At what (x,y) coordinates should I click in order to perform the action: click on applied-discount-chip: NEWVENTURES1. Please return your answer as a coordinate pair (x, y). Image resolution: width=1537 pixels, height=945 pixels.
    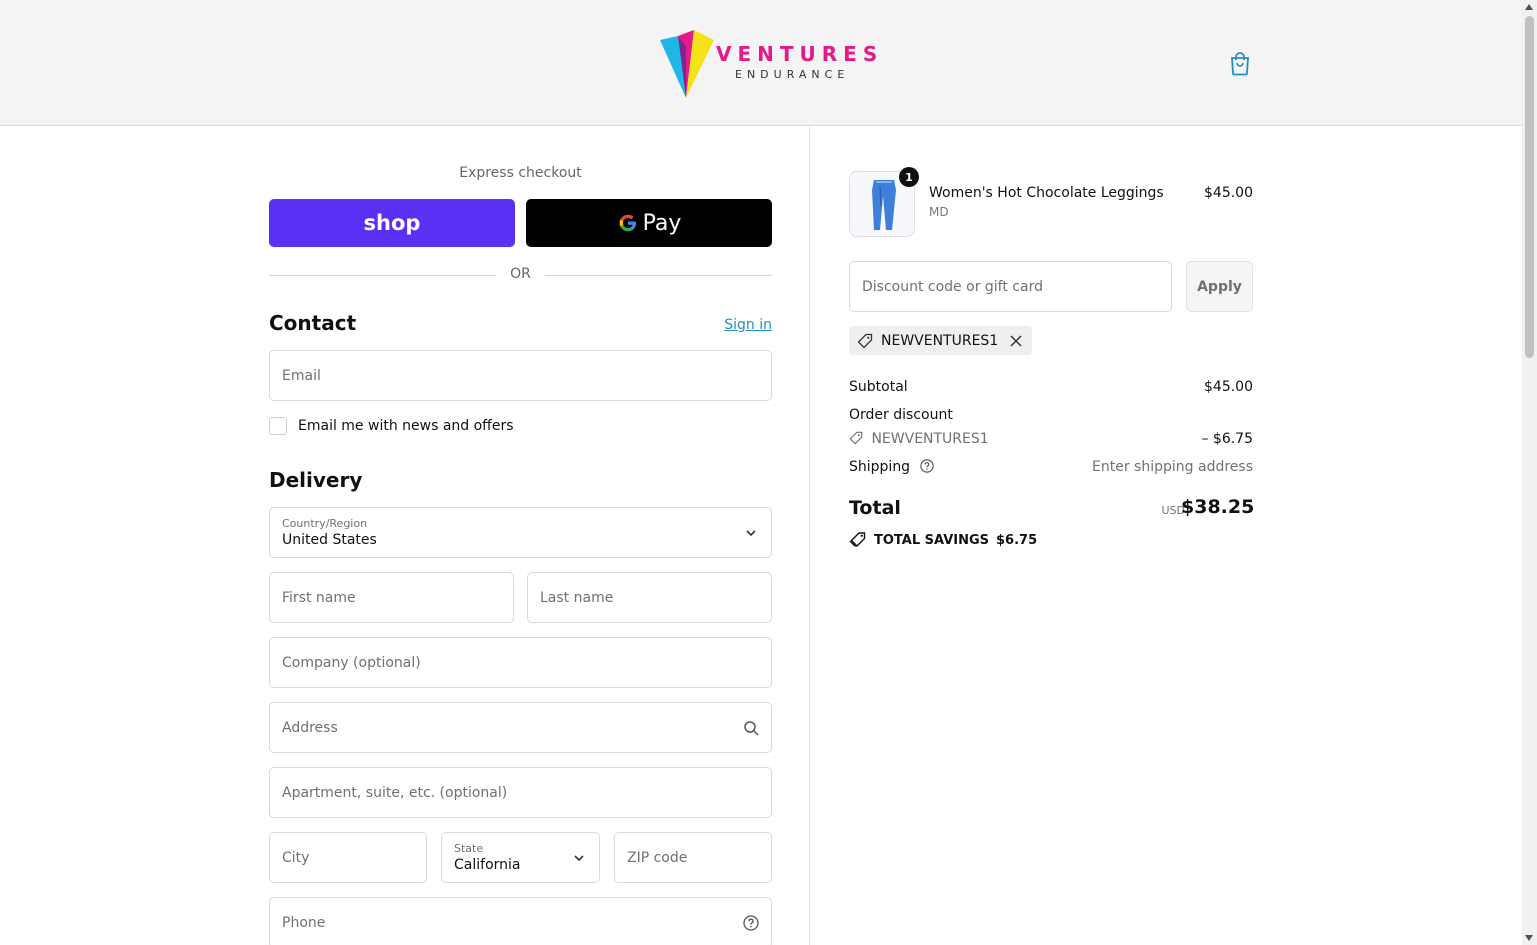
    Looking at the image, I should click on (941, 340).